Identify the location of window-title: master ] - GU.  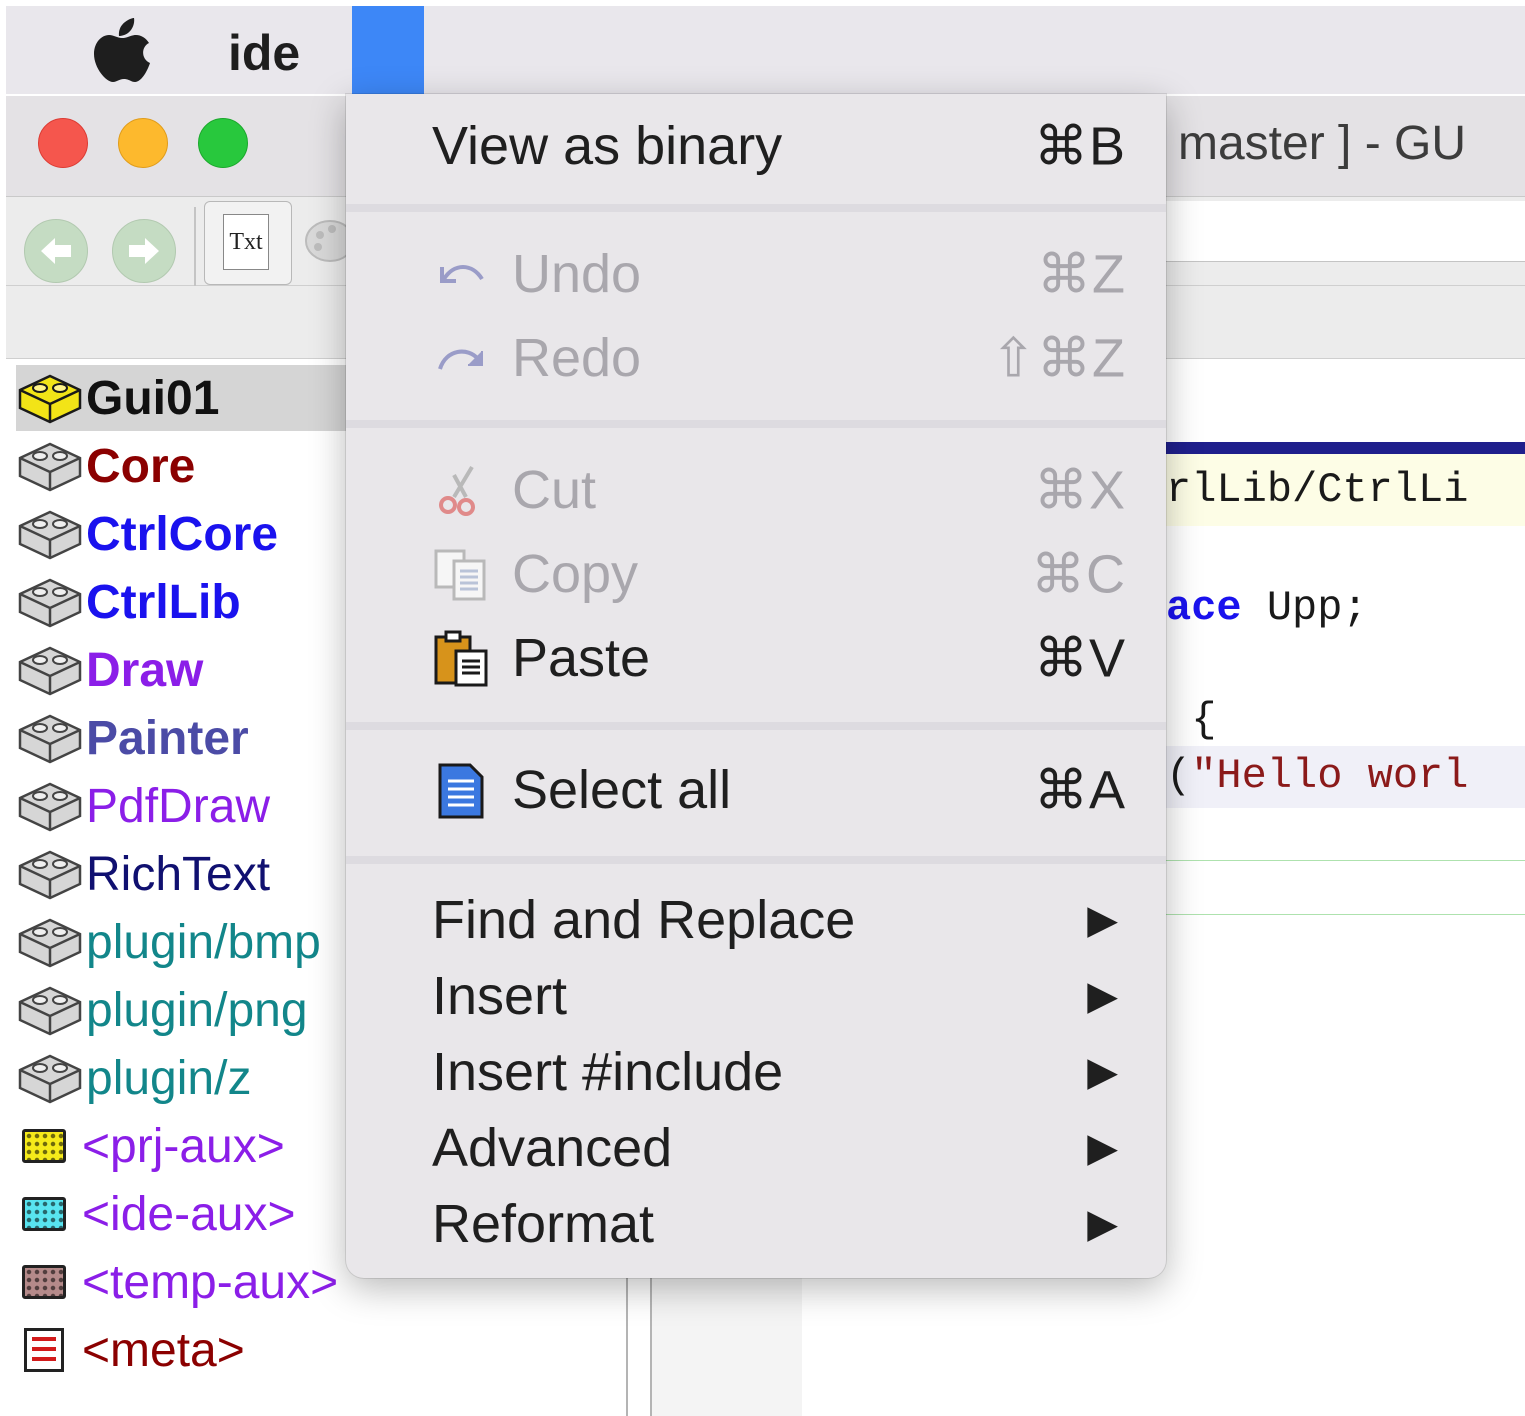
(1322, 143).